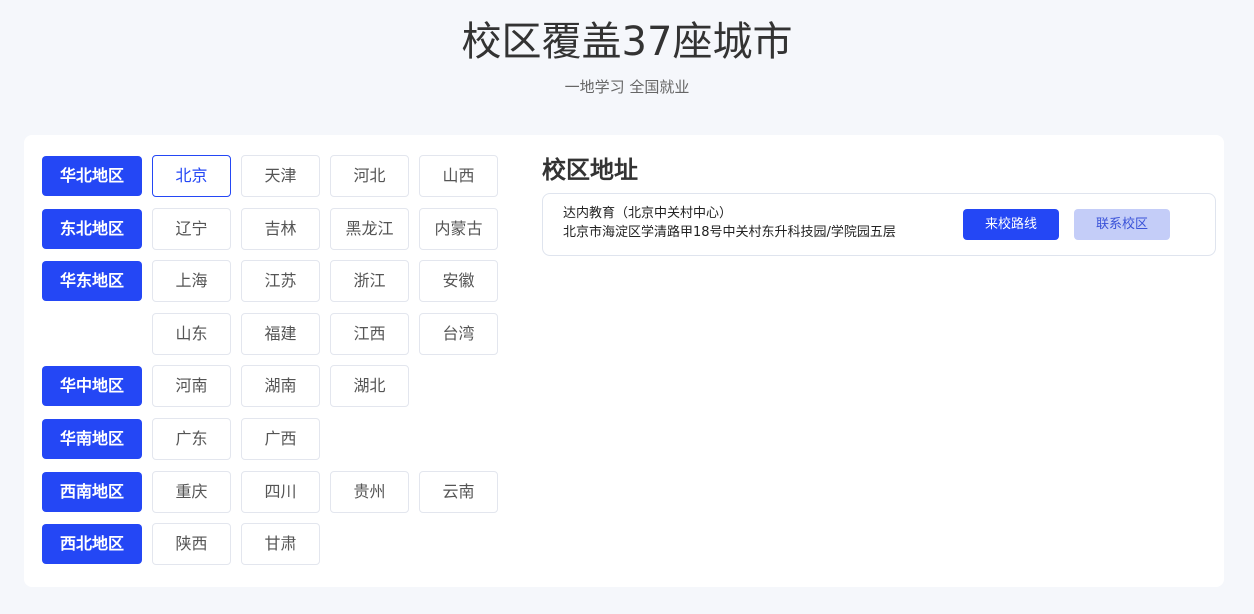  I want to click on region-tab: 华北地区, so click(92, 176).